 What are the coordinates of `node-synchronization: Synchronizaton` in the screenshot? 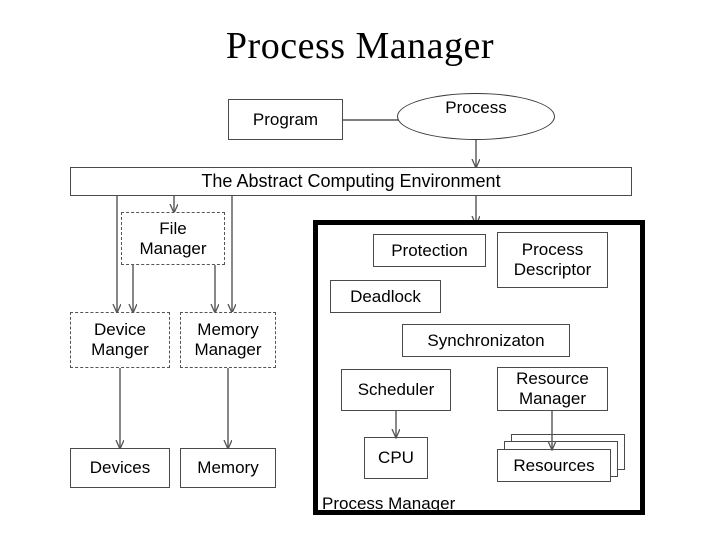 It's located at (486, 340).